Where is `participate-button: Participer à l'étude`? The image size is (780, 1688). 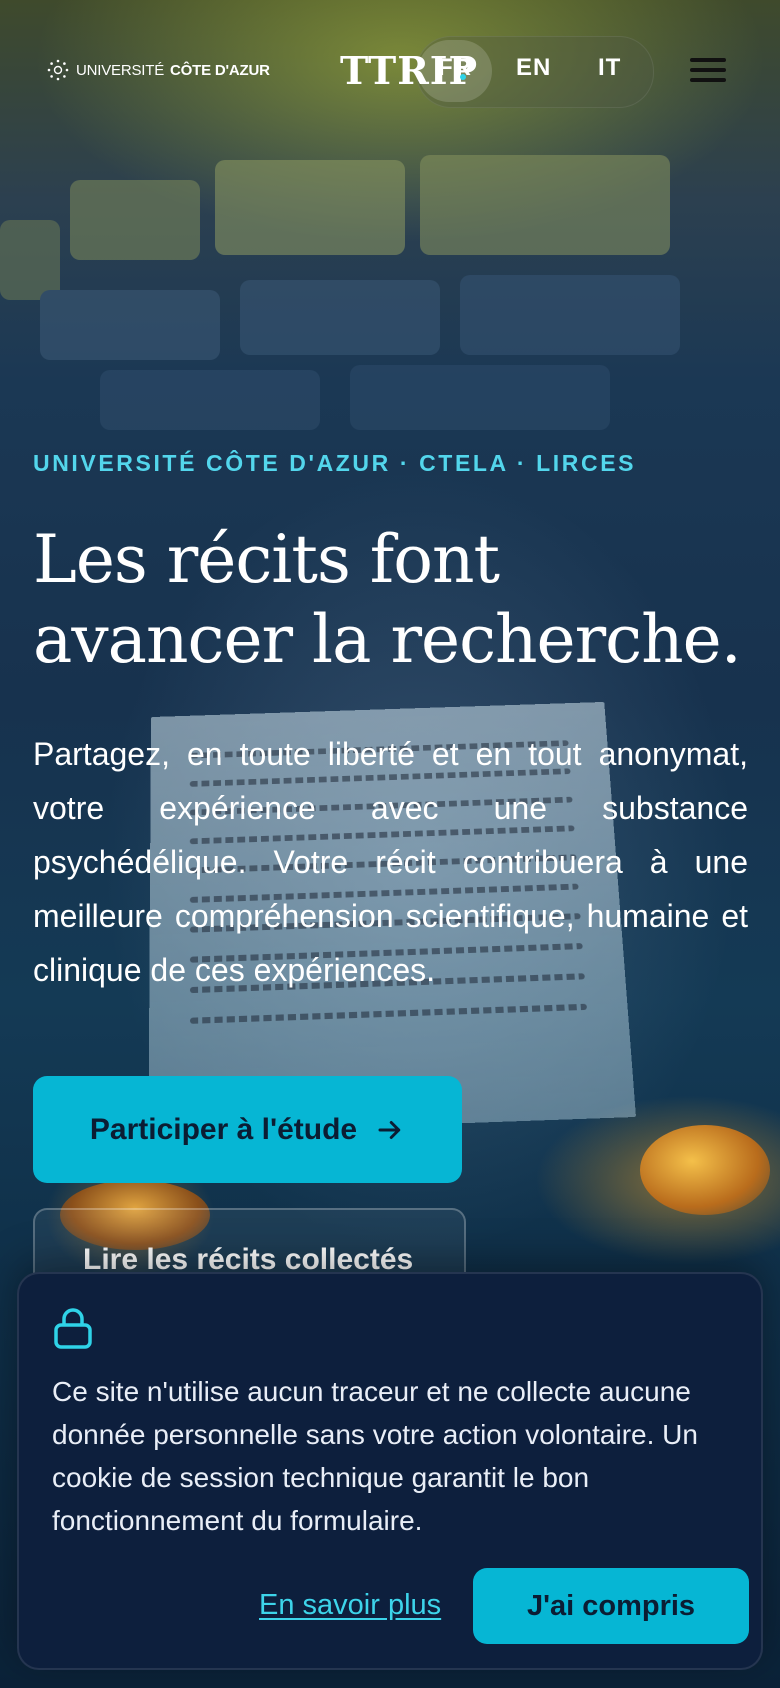
participate-button: Participer à l'étude is located at coordinates (247, 1129).